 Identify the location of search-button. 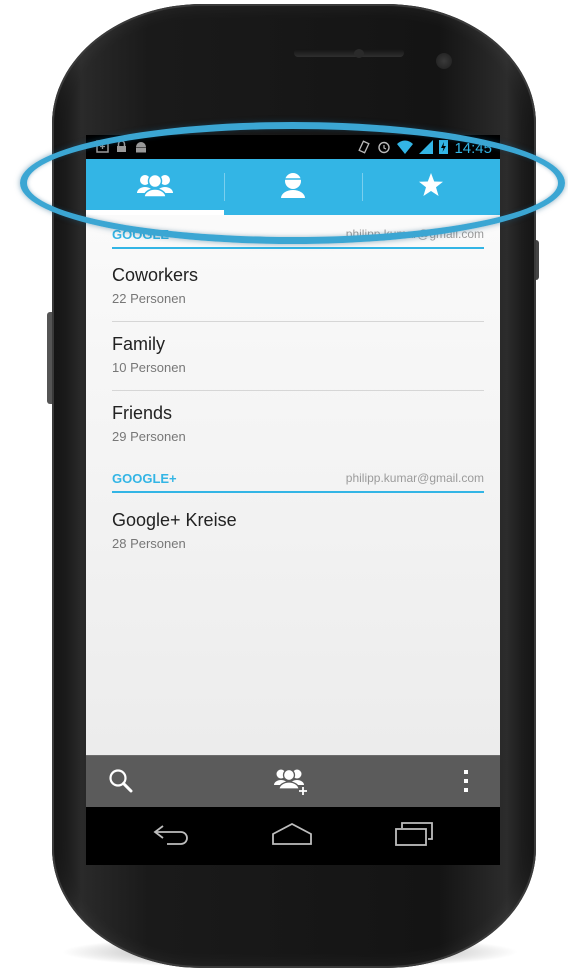
(121, 783).